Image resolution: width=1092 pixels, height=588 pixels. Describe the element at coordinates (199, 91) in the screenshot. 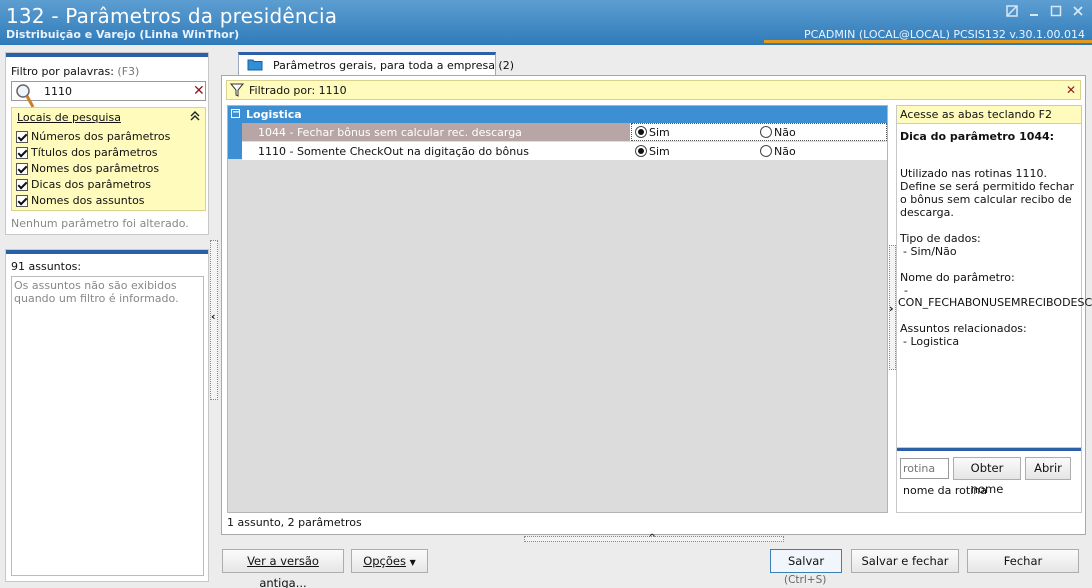

I see `clear-filter-icon: ✕` at that location.